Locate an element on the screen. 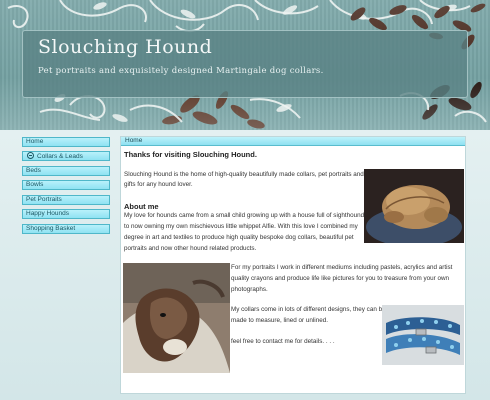 This screenshot has width=490, height=400. nav-item-label: Collars & Leads is located at coordinates (60, 156).